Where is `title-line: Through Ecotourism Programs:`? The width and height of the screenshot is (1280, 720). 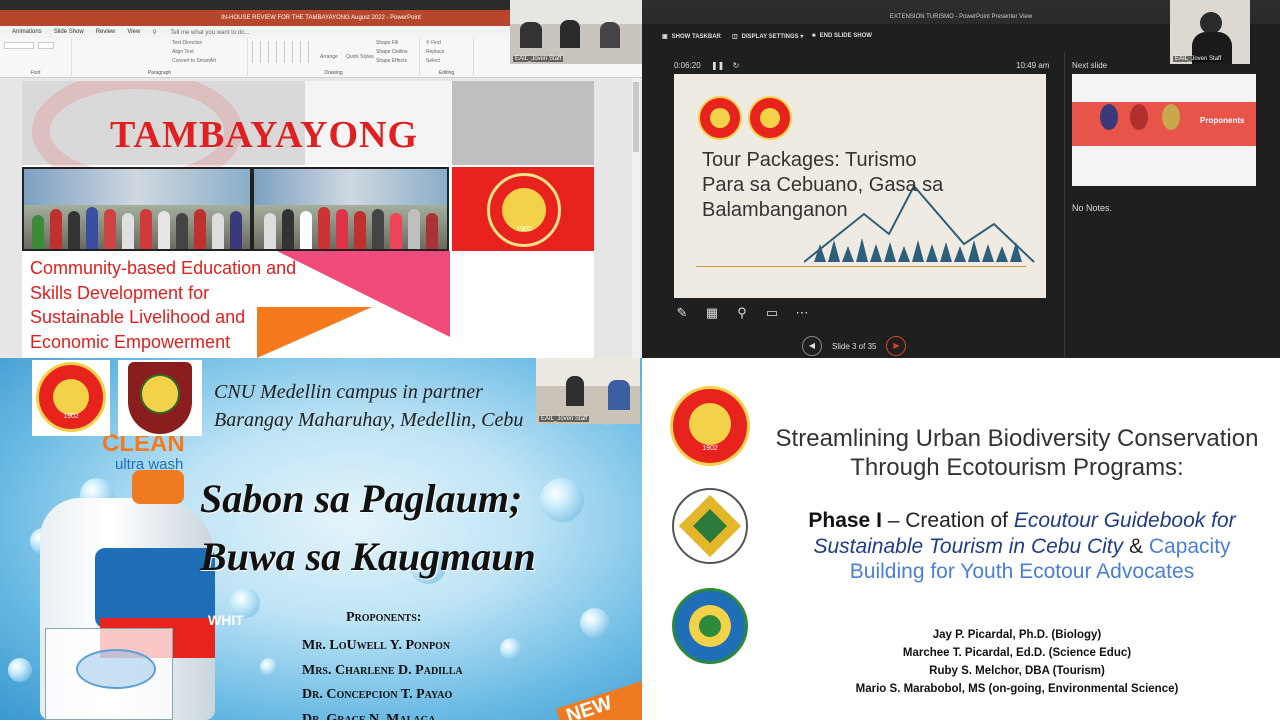
title-line: Through Ecotourism Programs: is located at coordinates (1017, 467).